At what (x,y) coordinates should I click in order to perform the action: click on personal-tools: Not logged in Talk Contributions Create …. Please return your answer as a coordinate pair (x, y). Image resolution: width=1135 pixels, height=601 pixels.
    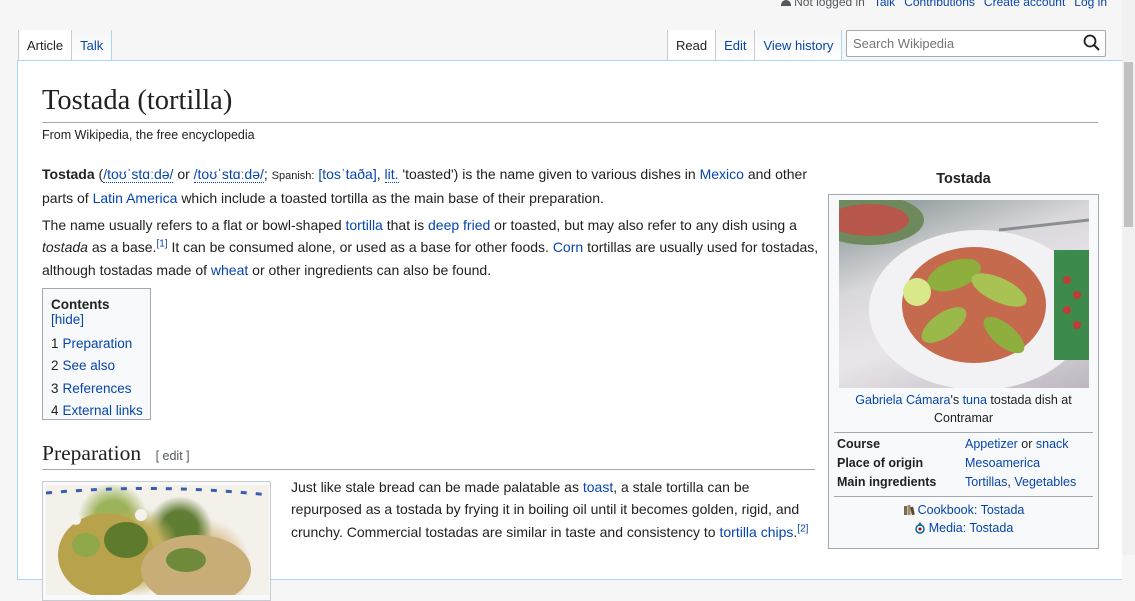
    Looking at the image, I should click on (943, 4).